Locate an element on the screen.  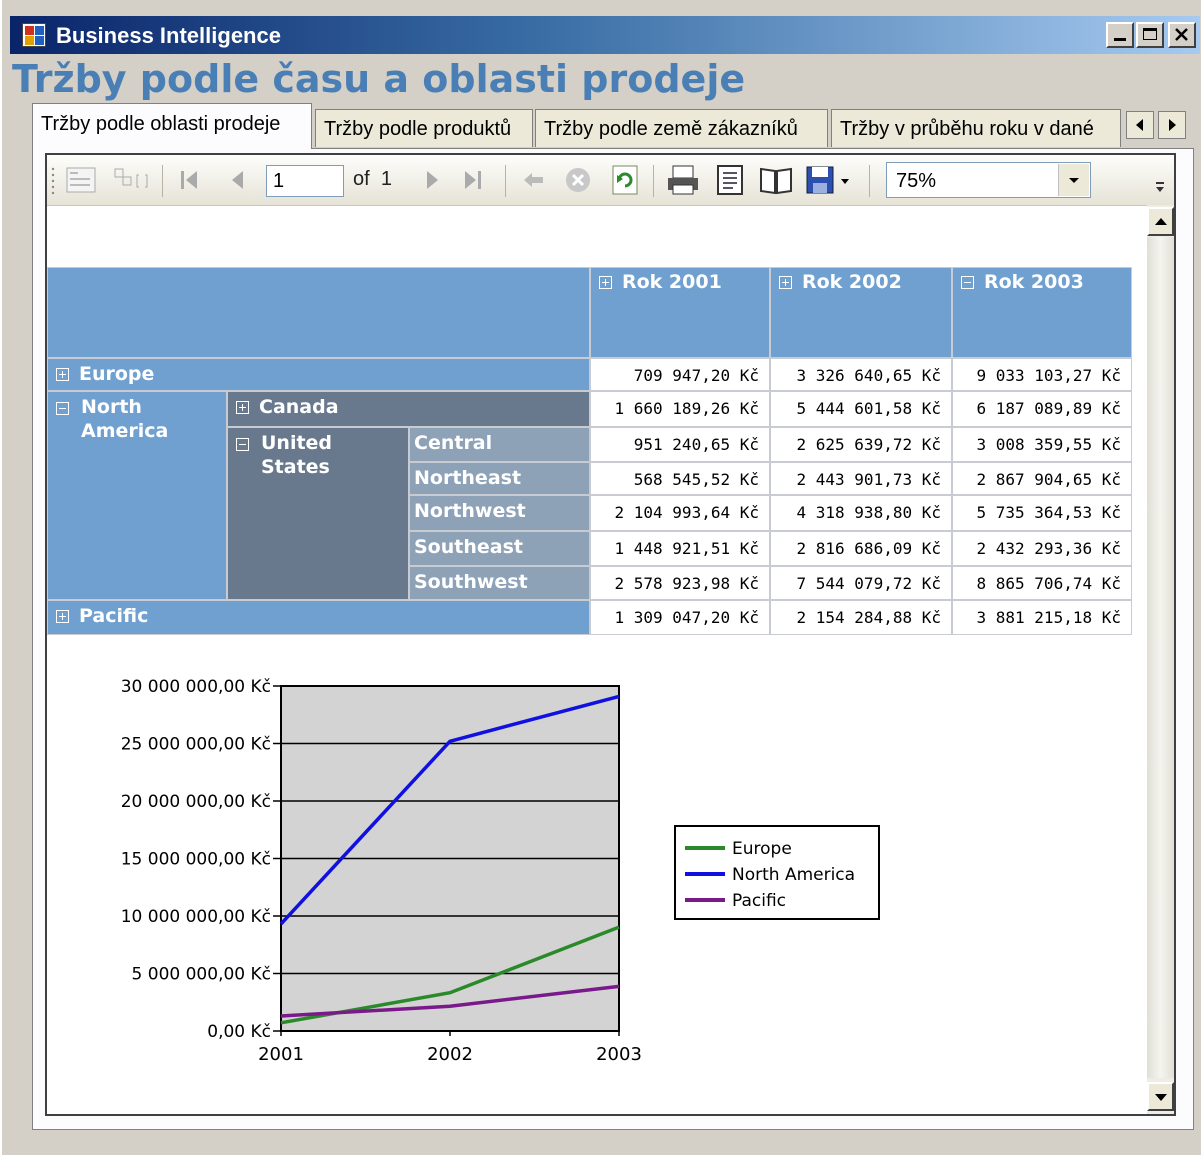
value-cell: 2 578 923,98 Kč is located at coordinates (680, 583).